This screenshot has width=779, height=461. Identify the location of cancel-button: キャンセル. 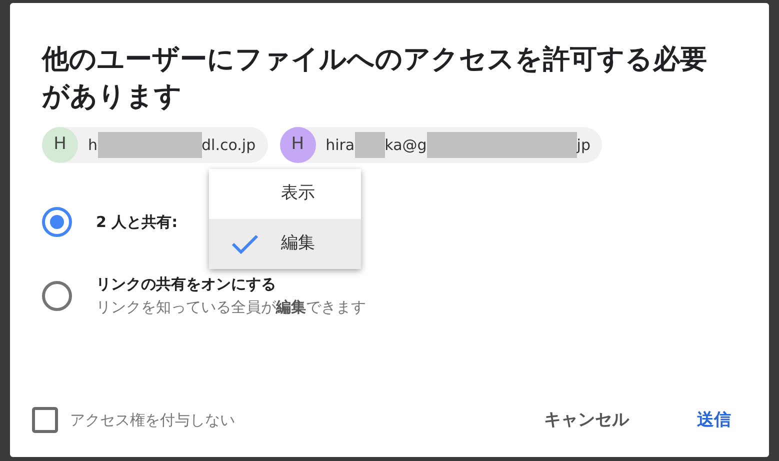
(586, 420).